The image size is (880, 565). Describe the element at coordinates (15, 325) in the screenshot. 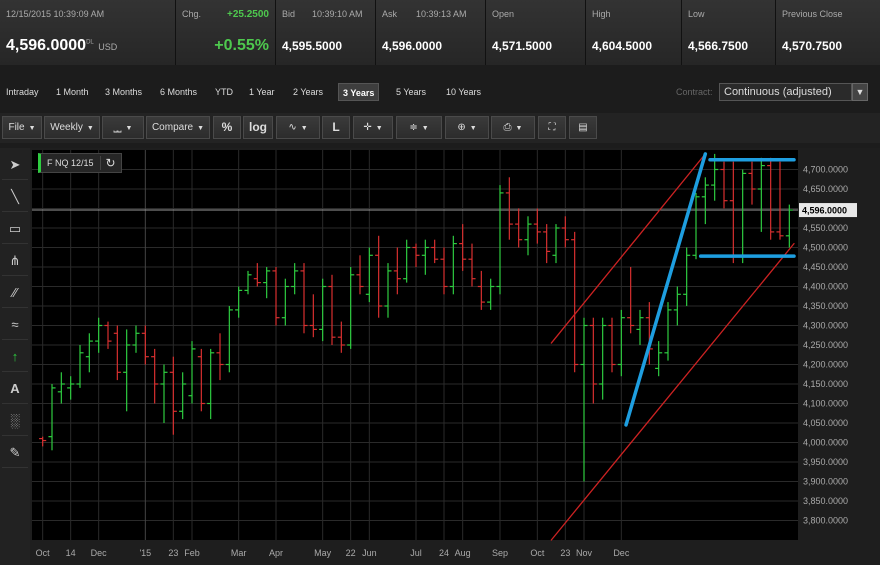

I see `fibonacci-icon: ≈` at that location.